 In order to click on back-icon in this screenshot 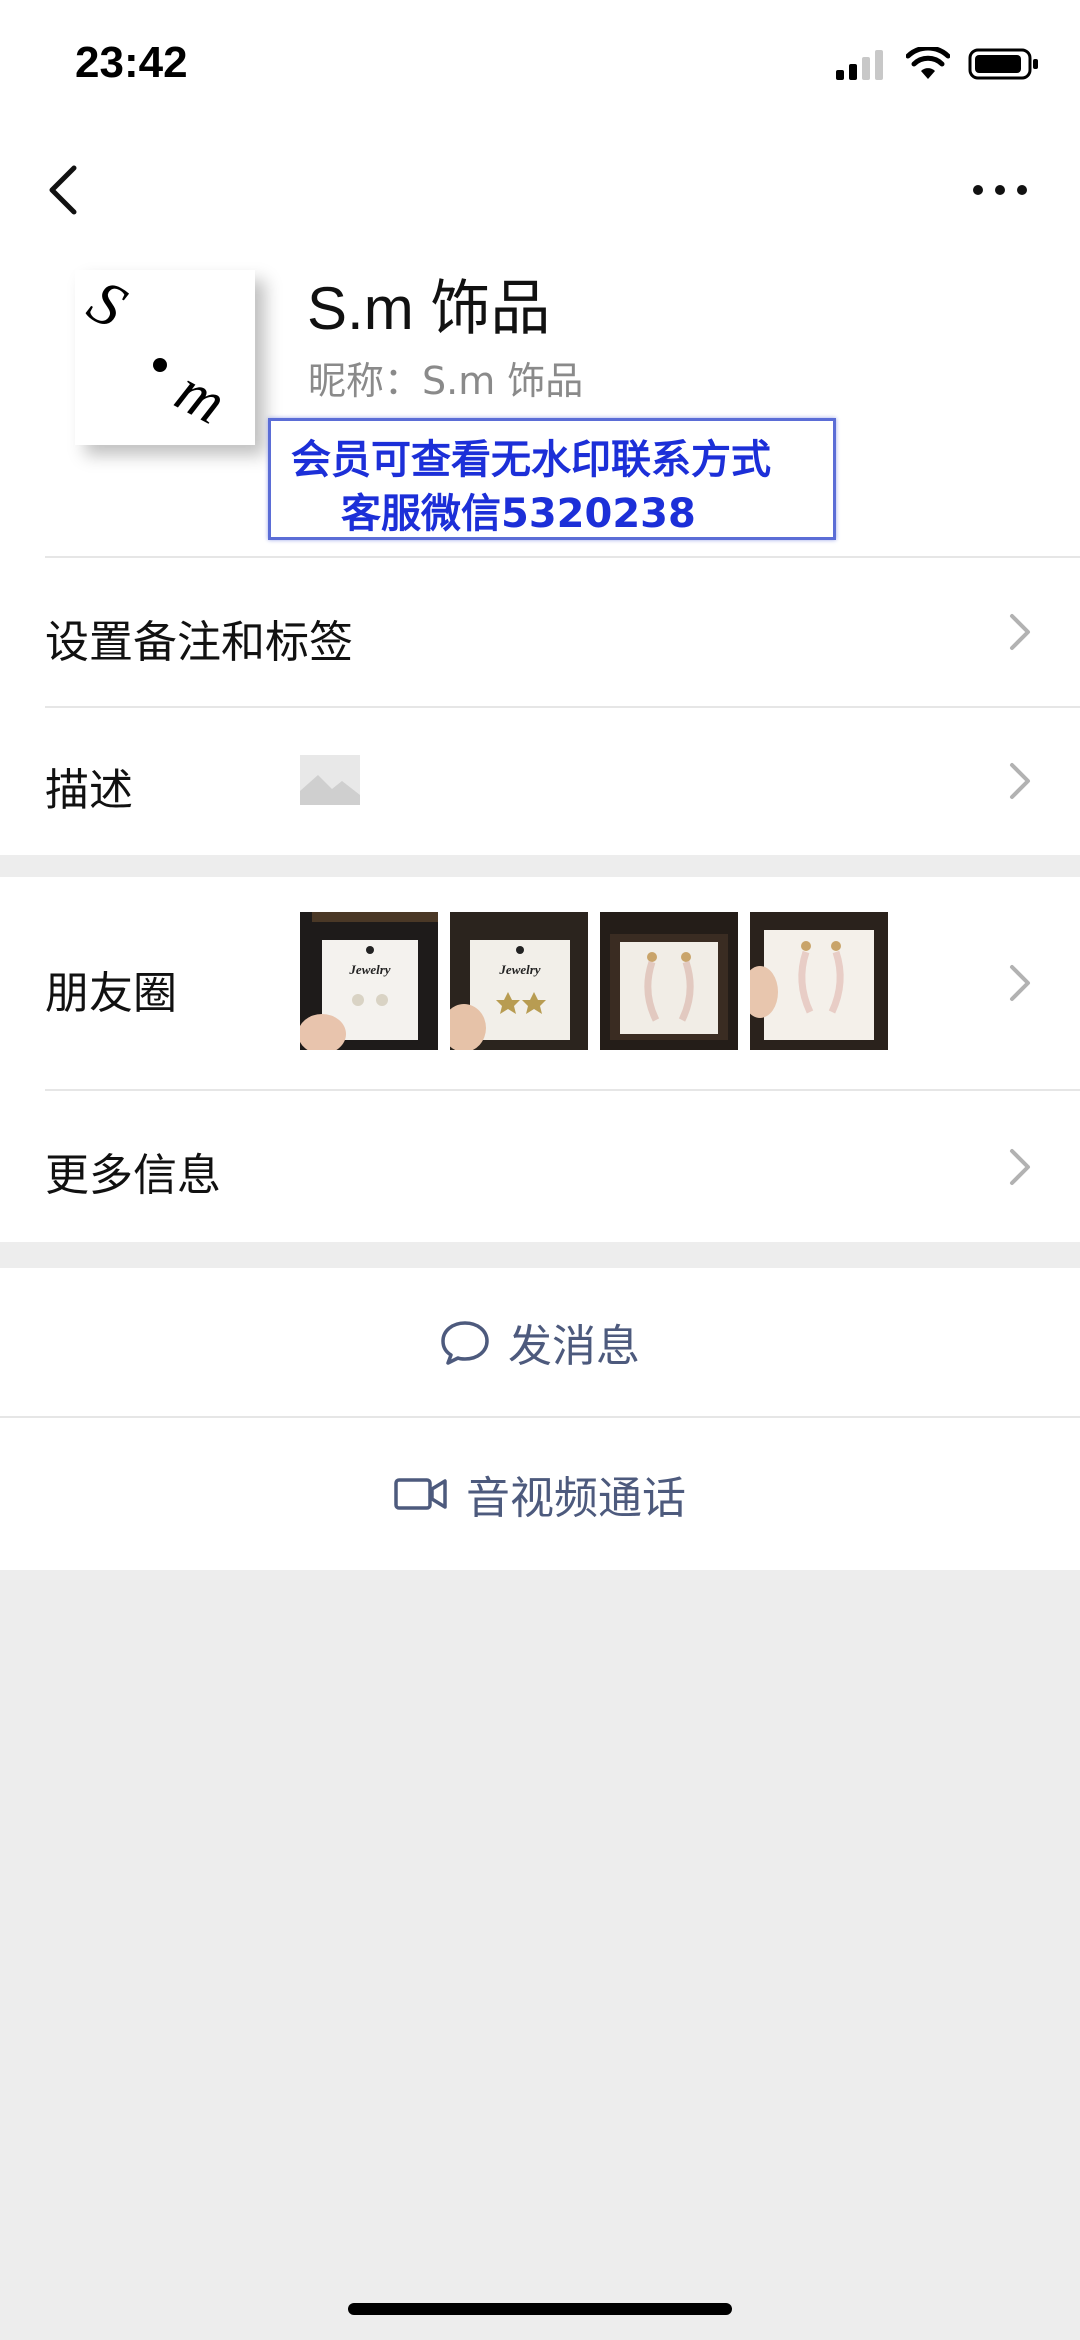, I will do `click(65, 190)`.